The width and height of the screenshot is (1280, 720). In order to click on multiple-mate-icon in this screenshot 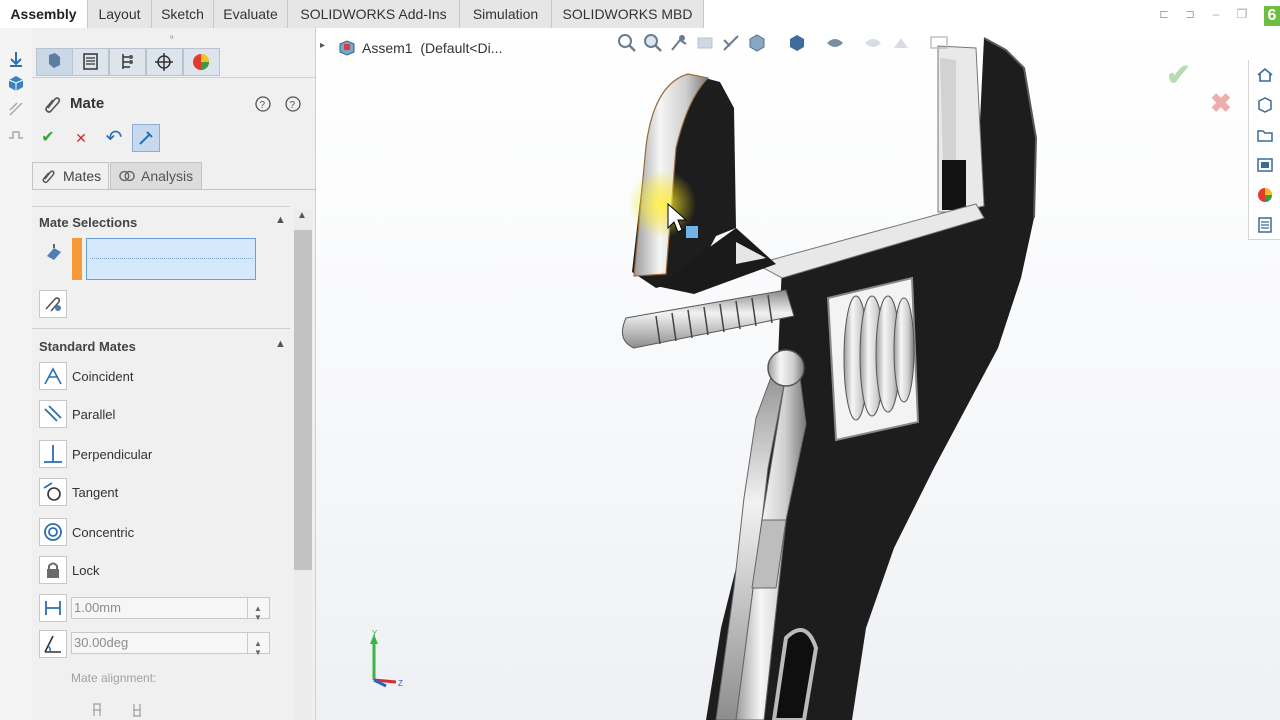, I will do `click(53, 304)`.